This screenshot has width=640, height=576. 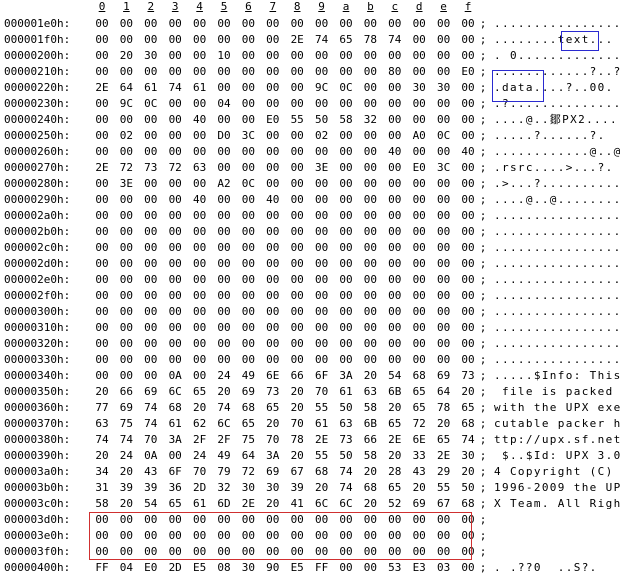 What do you see at coordinates (370, 456) in the screenshot?
I see `hex-byte: 58` at bounding box center [370, 456].